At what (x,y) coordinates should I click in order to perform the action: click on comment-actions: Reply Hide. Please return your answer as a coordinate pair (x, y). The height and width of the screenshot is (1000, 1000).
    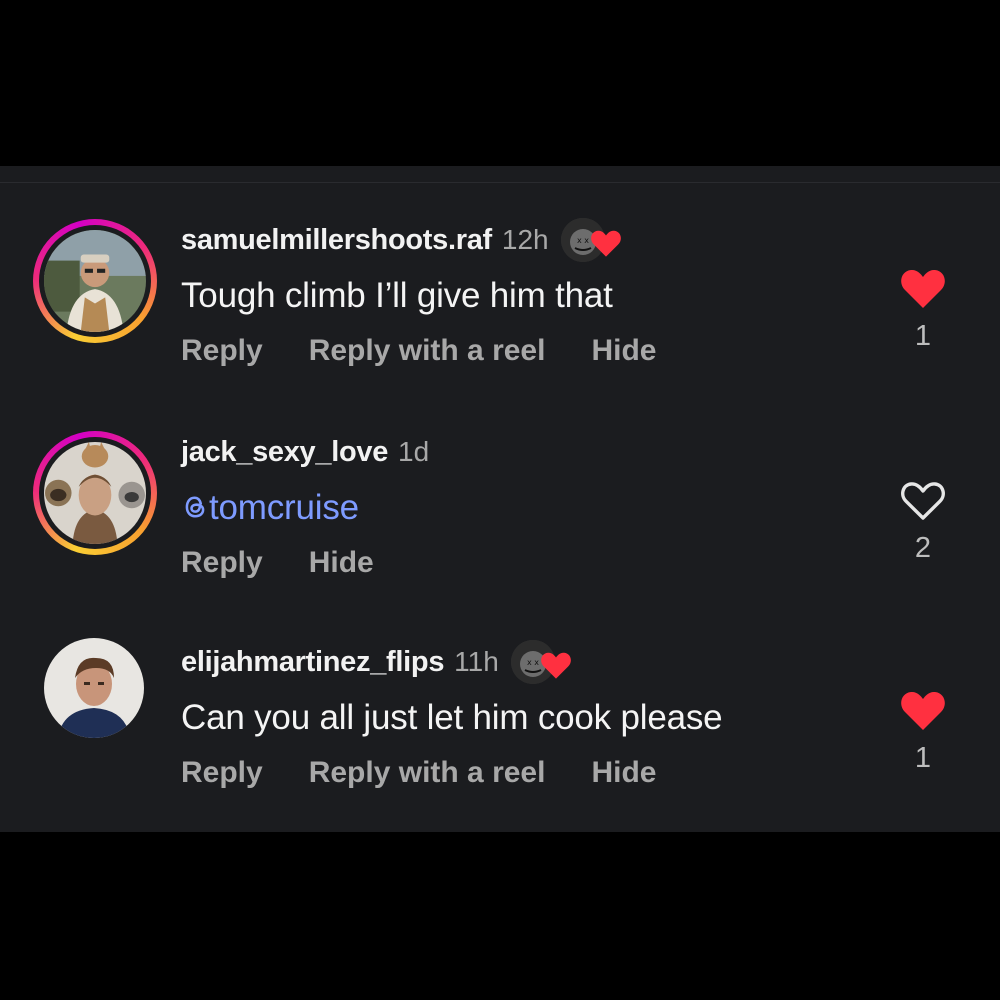
    Looking at the image, I should click on (277, 563).